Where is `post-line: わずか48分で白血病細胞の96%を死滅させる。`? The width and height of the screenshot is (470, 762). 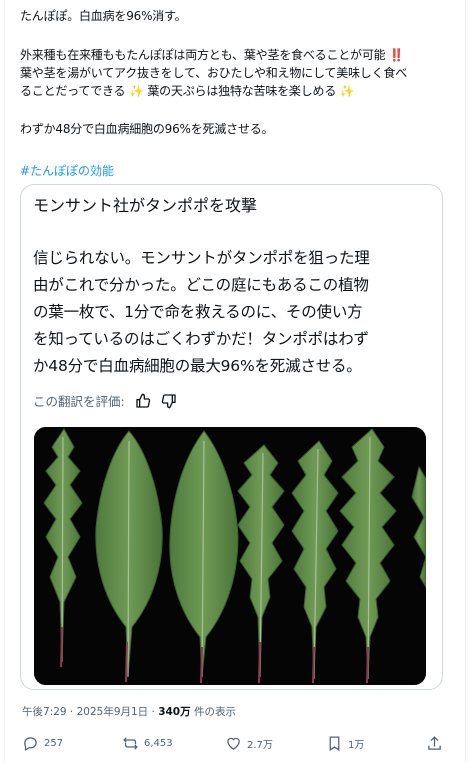
post-line: わずか48分で白血病細胞の96%を死滅させる。 is located at coordinates (147, 129).